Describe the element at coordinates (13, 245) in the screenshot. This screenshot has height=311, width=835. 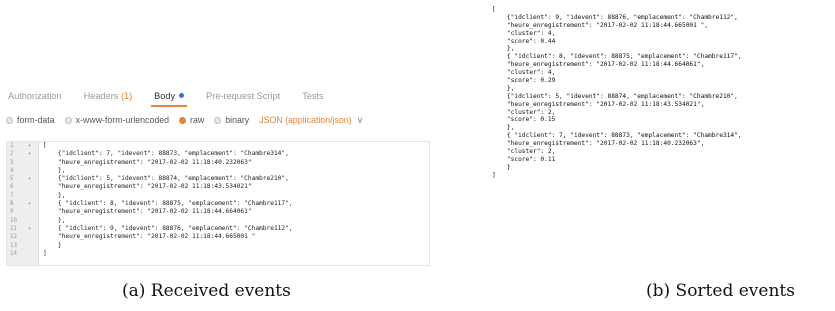
I see `line-number: 13` at that location.